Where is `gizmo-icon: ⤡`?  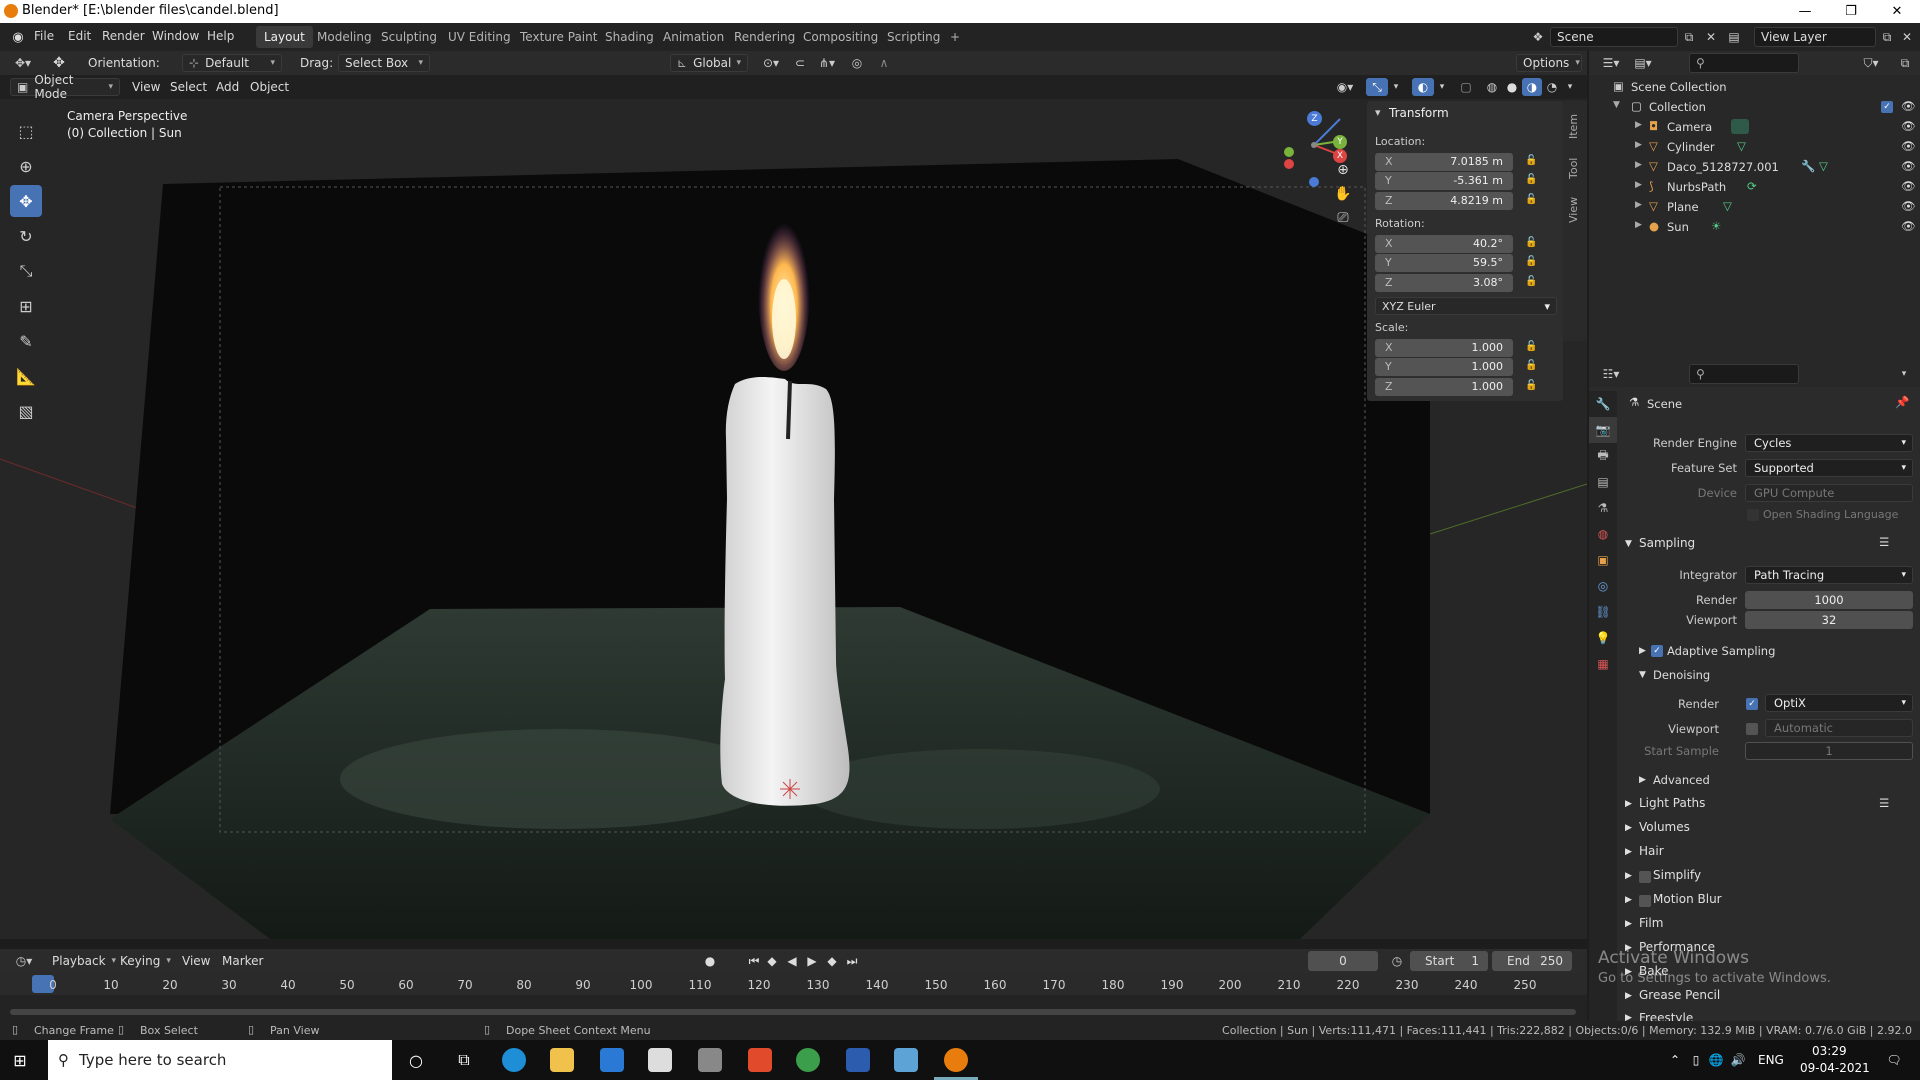
gizmo-icon: ⤡ is located at coordinates (1377, 87).